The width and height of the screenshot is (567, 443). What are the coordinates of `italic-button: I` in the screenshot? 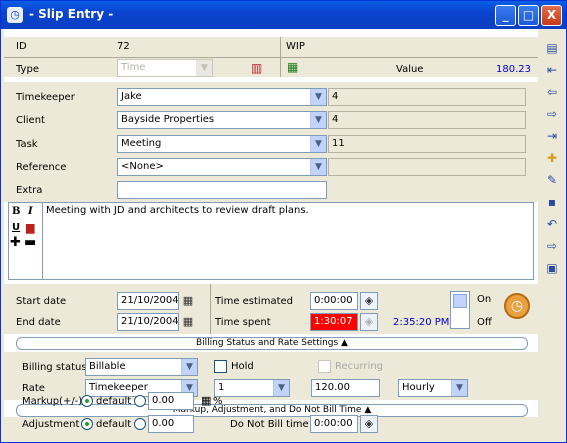 It's located at (30, 211).